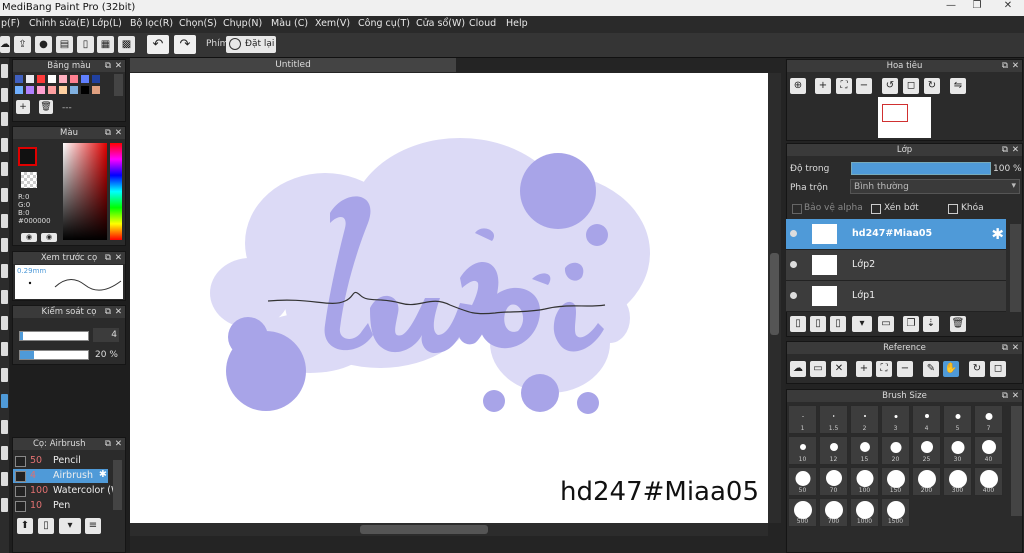 This screenshot has height=553, width=1024. I want to click on minimize-button: —, so click(951, 7).